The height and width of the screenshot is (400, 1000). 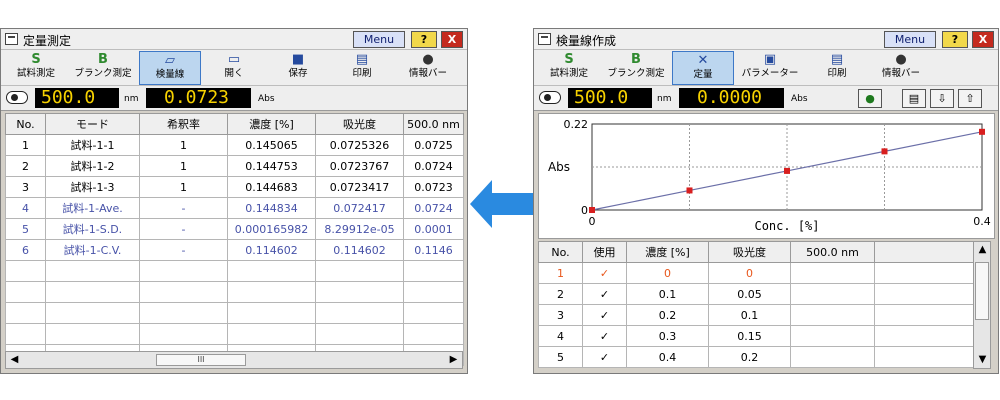 What do you see at coordinates (982, 250) in the screenshot?
I see `scroll-up-icon: ▲` at bounding box center [982, 250].